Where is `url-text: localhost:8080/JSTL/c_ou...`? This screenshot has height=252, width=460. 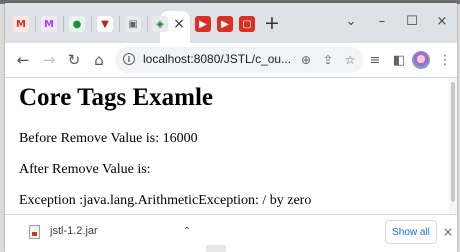
url-text: localhost:8080/JSTL/c_ou... is located at coordinates (218, 60).